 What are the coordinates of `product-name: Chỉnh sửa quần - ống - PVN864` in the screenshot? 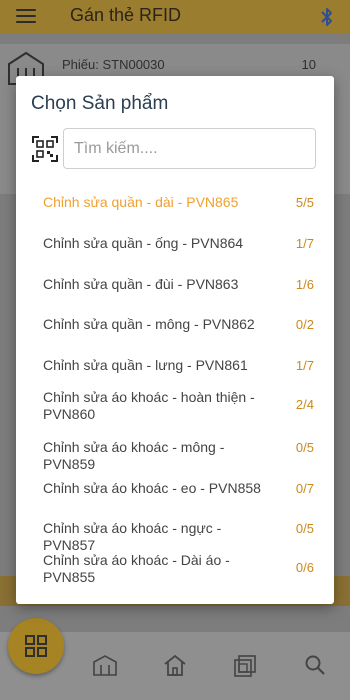 It's located at (143, 242).